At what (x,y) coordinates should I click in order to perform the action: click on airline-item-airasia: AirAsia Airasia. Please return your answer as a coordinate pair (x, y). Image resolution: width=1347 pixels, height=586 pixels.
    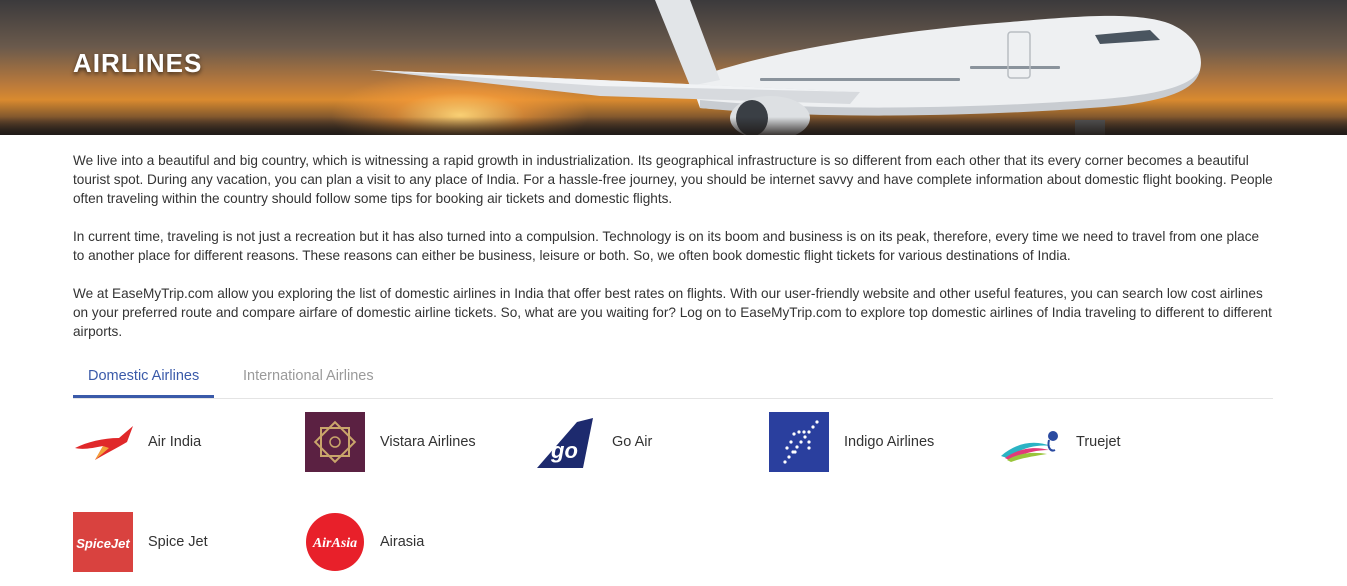
    Looking at the image, I should click on (364, 542).